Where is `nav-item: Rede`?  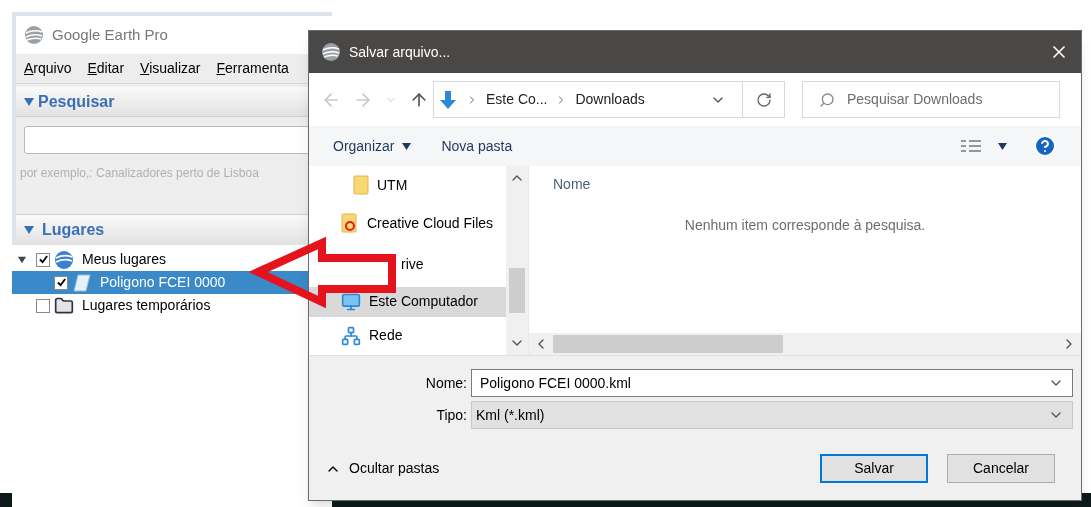 nav-item: Rede is located at coordinates (407, 335).